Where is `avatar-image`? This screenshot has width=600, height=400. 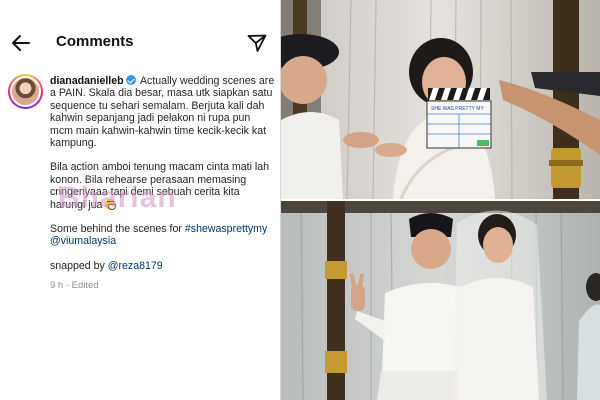 avatar-image is located at coordinates (25, 91).